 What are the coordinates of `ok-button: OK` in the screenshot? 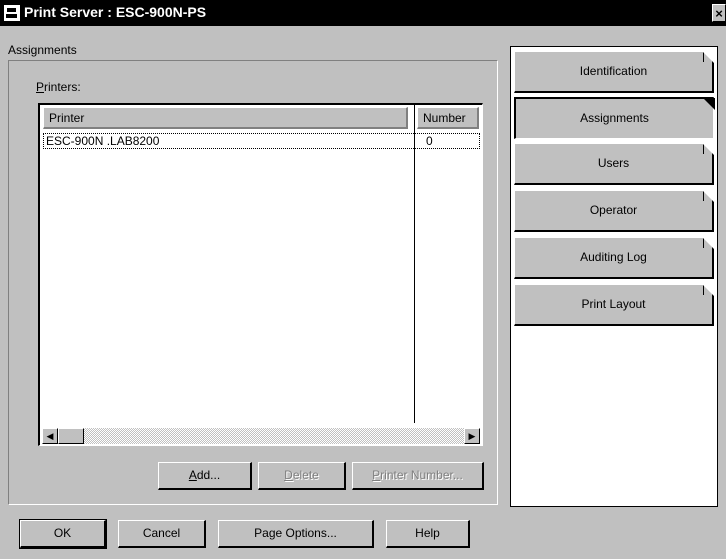 It's located at (63, 534).